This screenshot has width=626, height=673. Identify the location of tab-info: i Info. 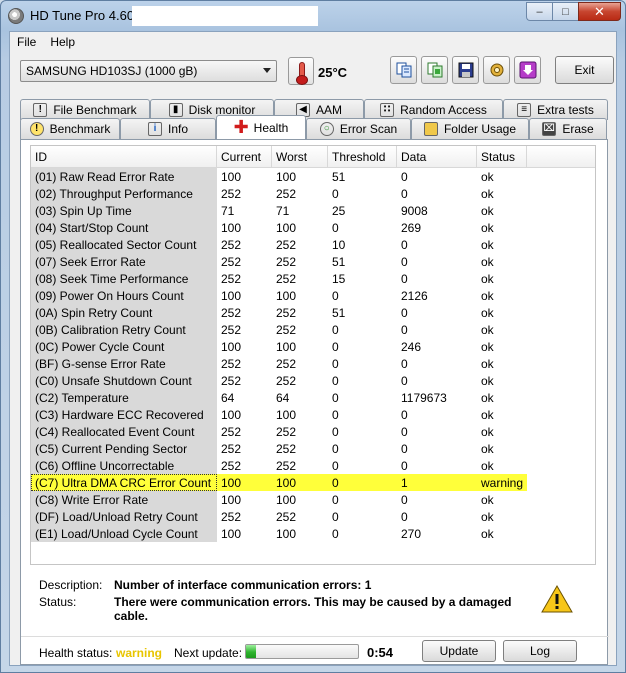
(168, 128).